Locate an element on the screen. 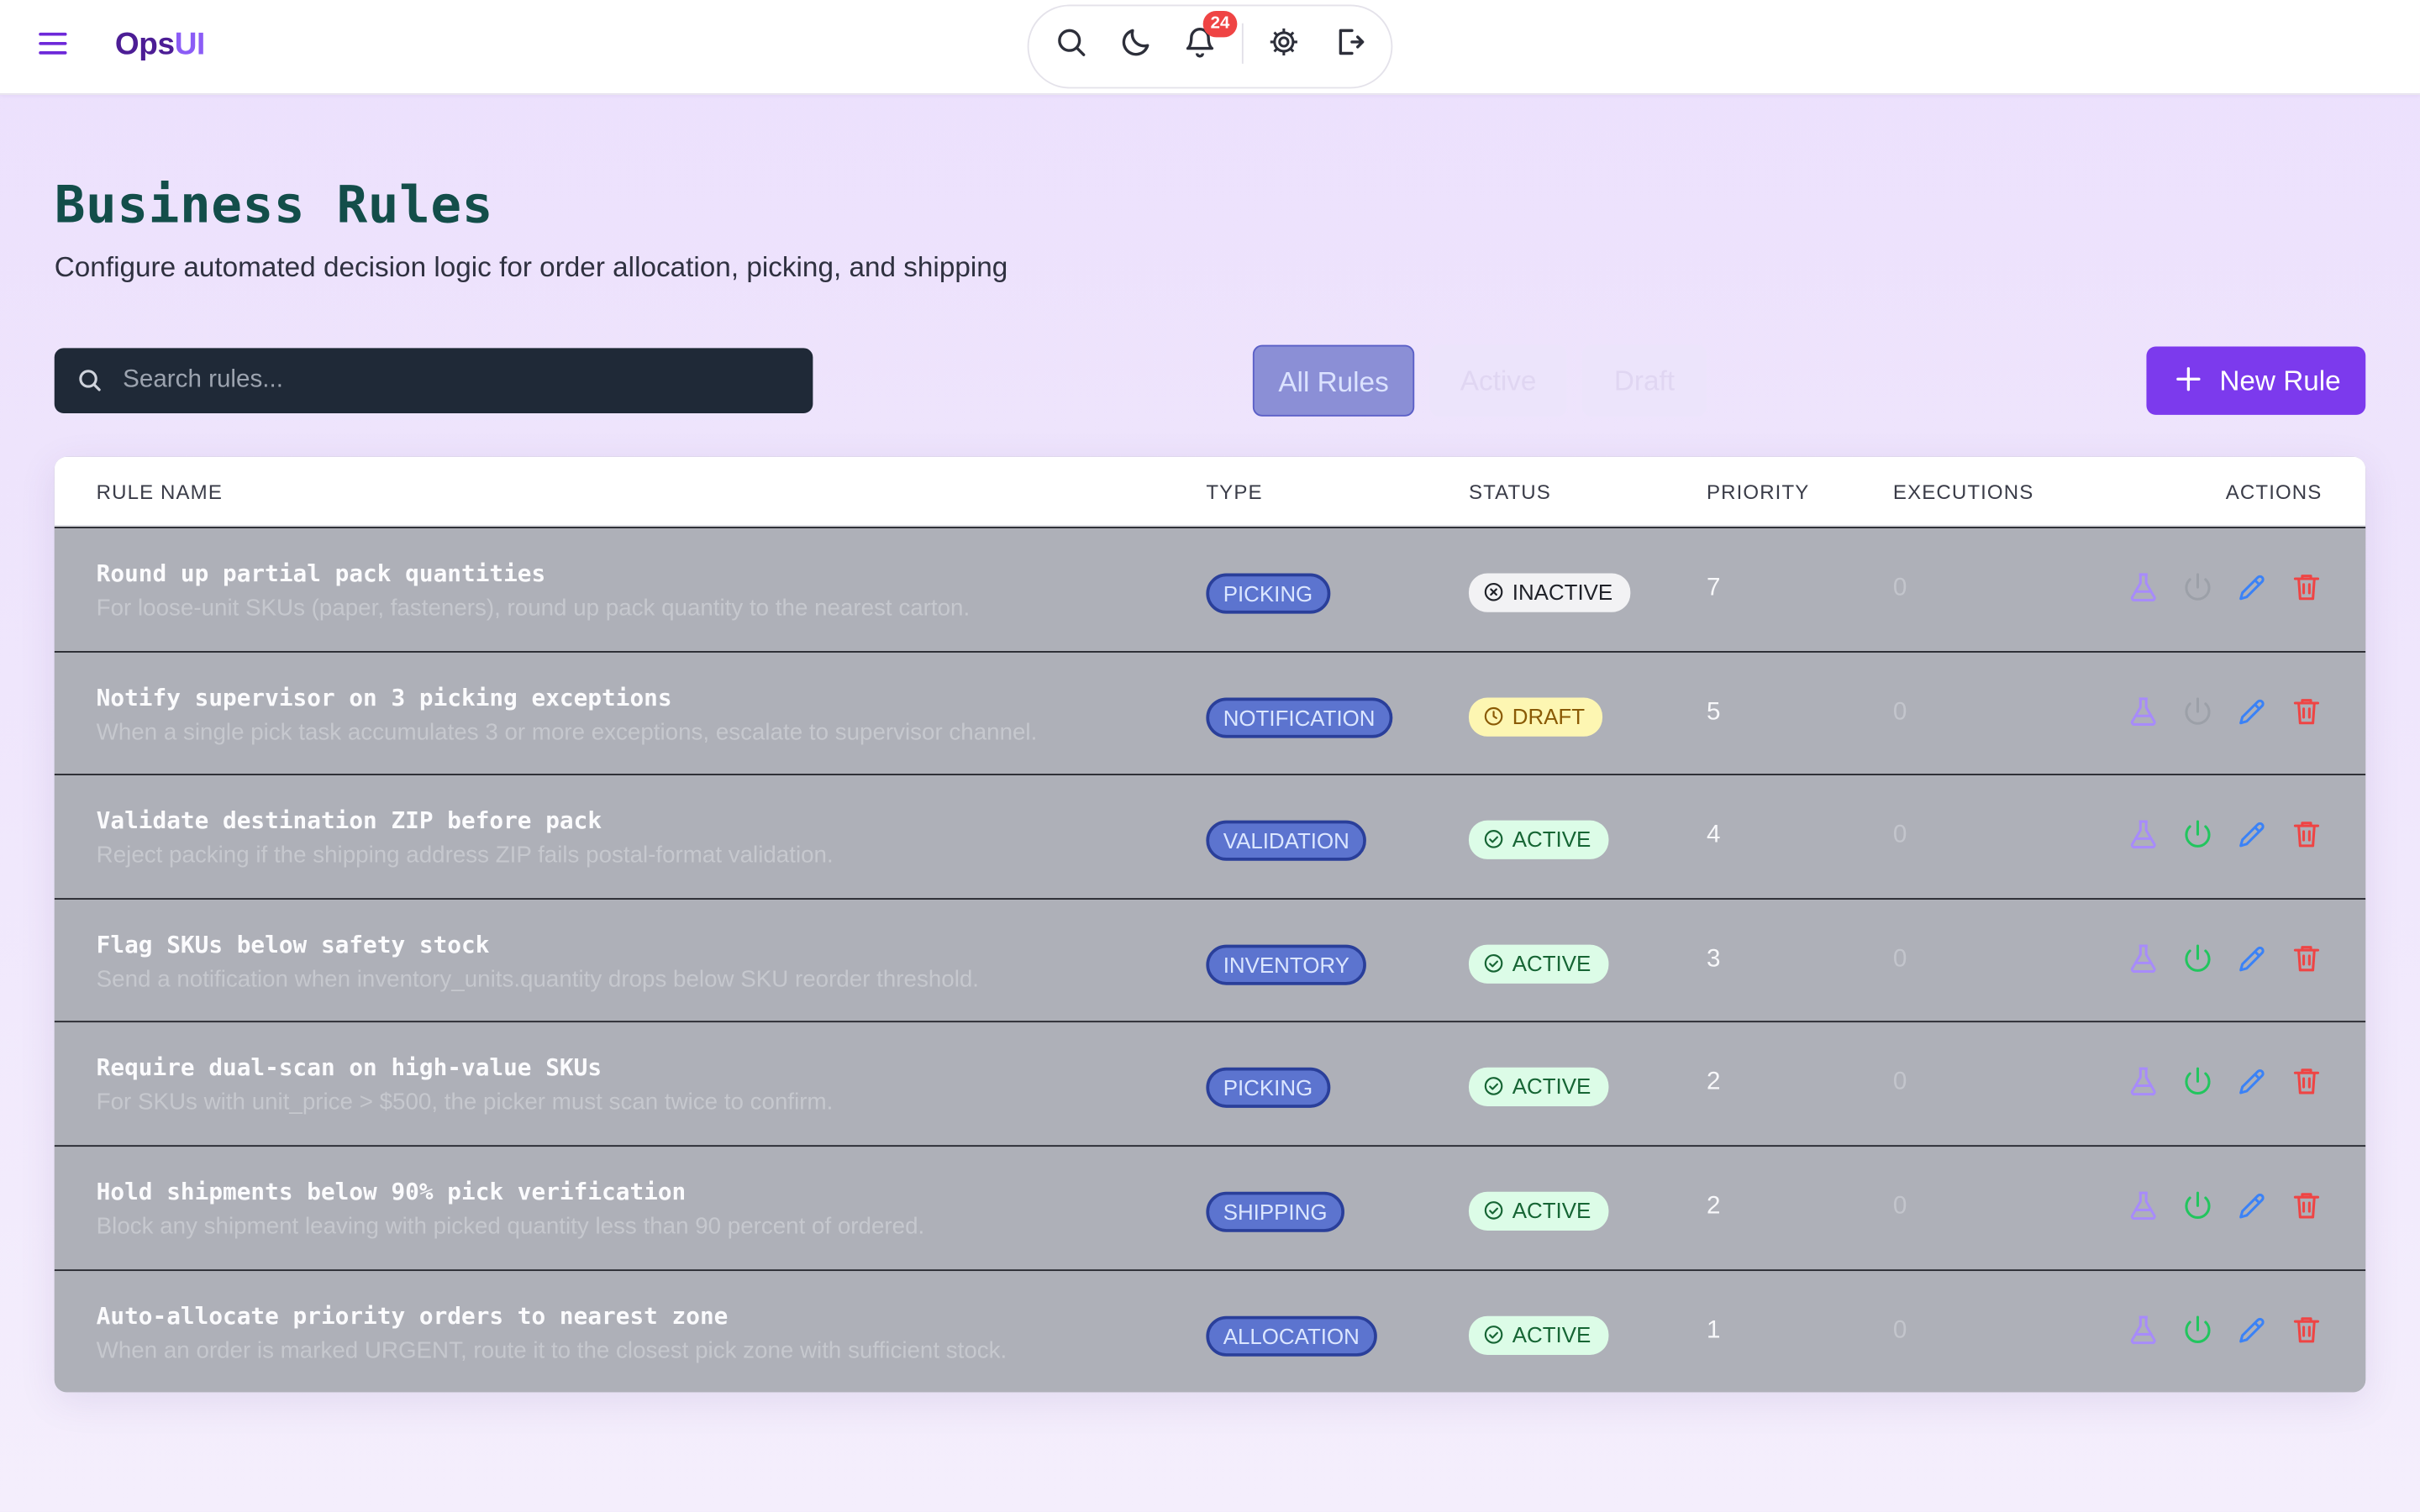  search-input is located at coordinates (457, 381).